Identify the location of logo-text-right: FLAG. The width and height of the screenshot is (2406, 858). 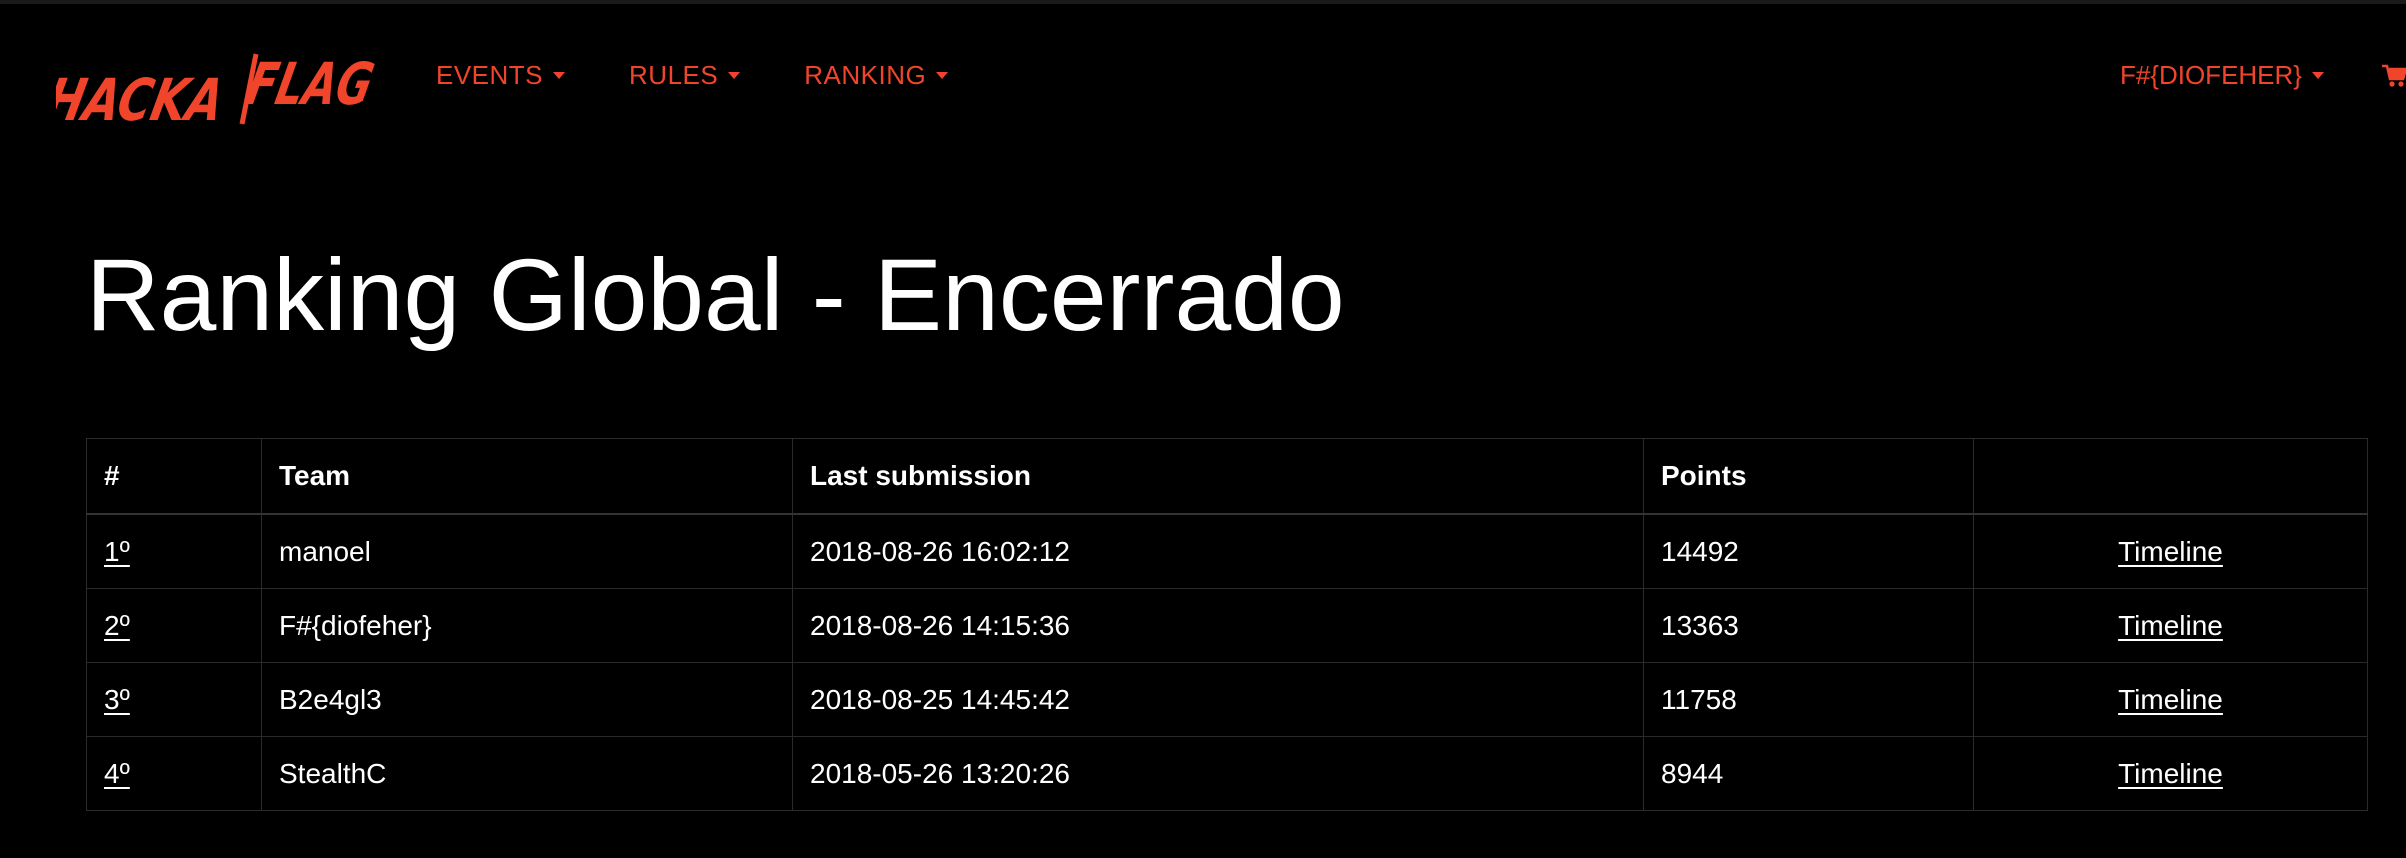
(308, 84).